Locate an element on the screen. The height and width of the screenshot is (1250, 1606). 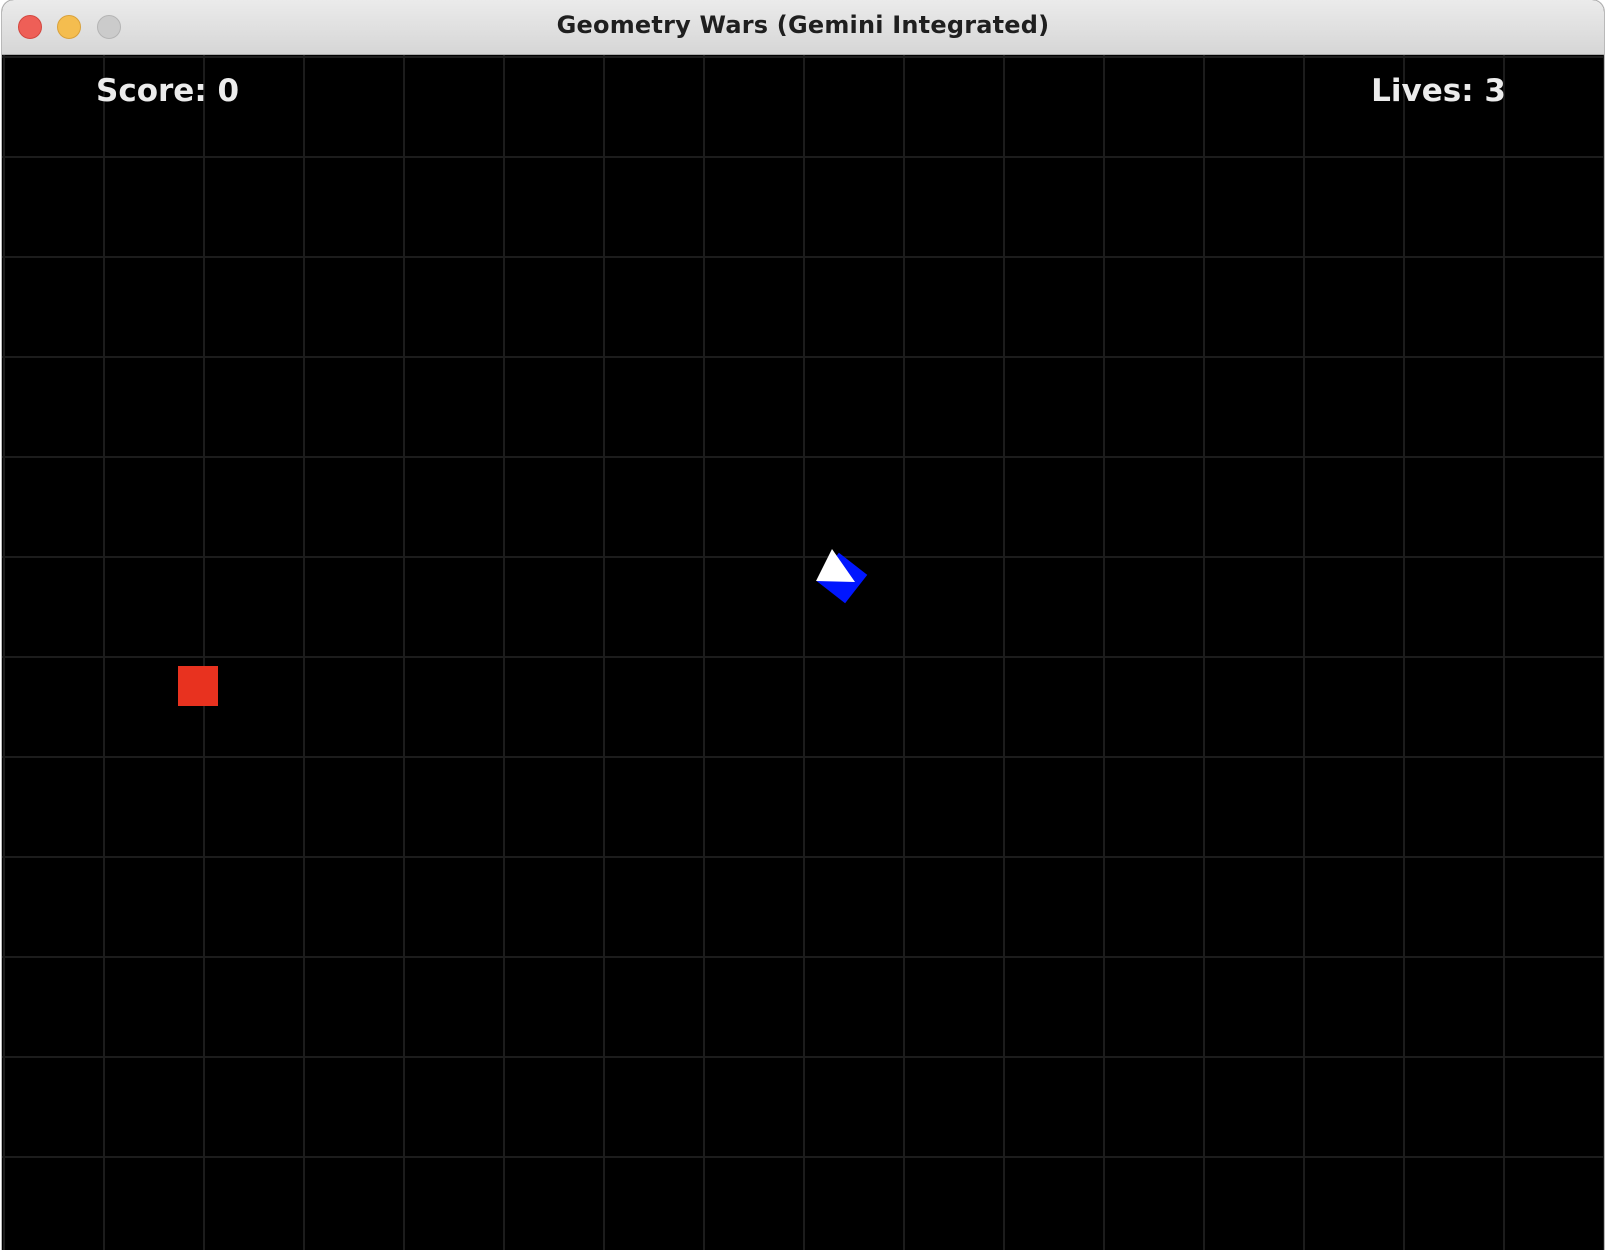
title-bar: Geometry Wars (Gemini Integrated) is located at coordinates (803, 27).